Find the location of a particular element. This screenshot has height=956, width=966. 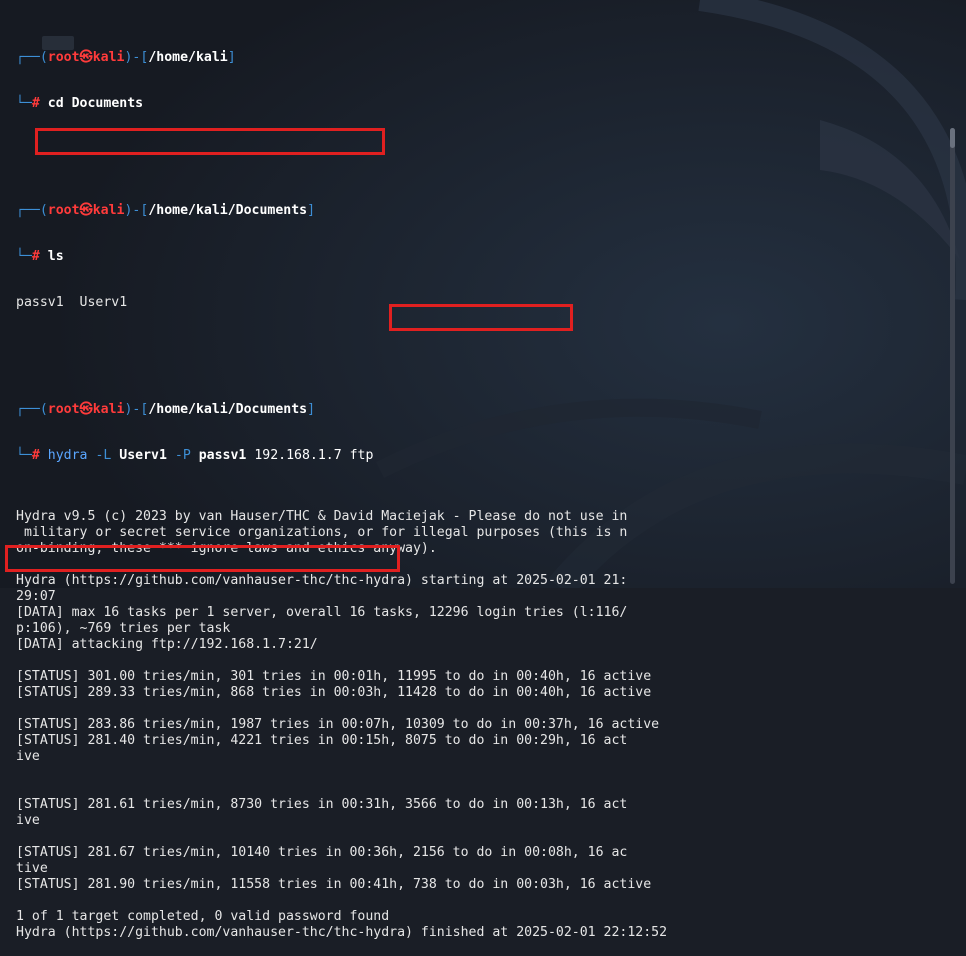

command-line: └─# cd Documents is located at coordinates (80, 103).